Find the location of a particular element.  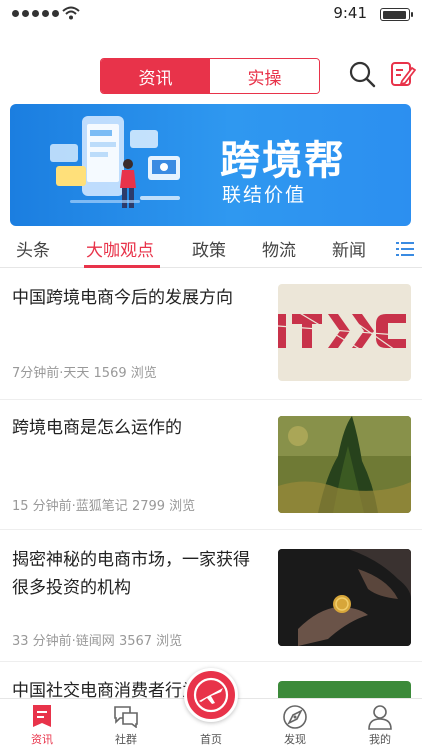

tabbar-item-profile: 我的 is located at coordinates (380, 724).